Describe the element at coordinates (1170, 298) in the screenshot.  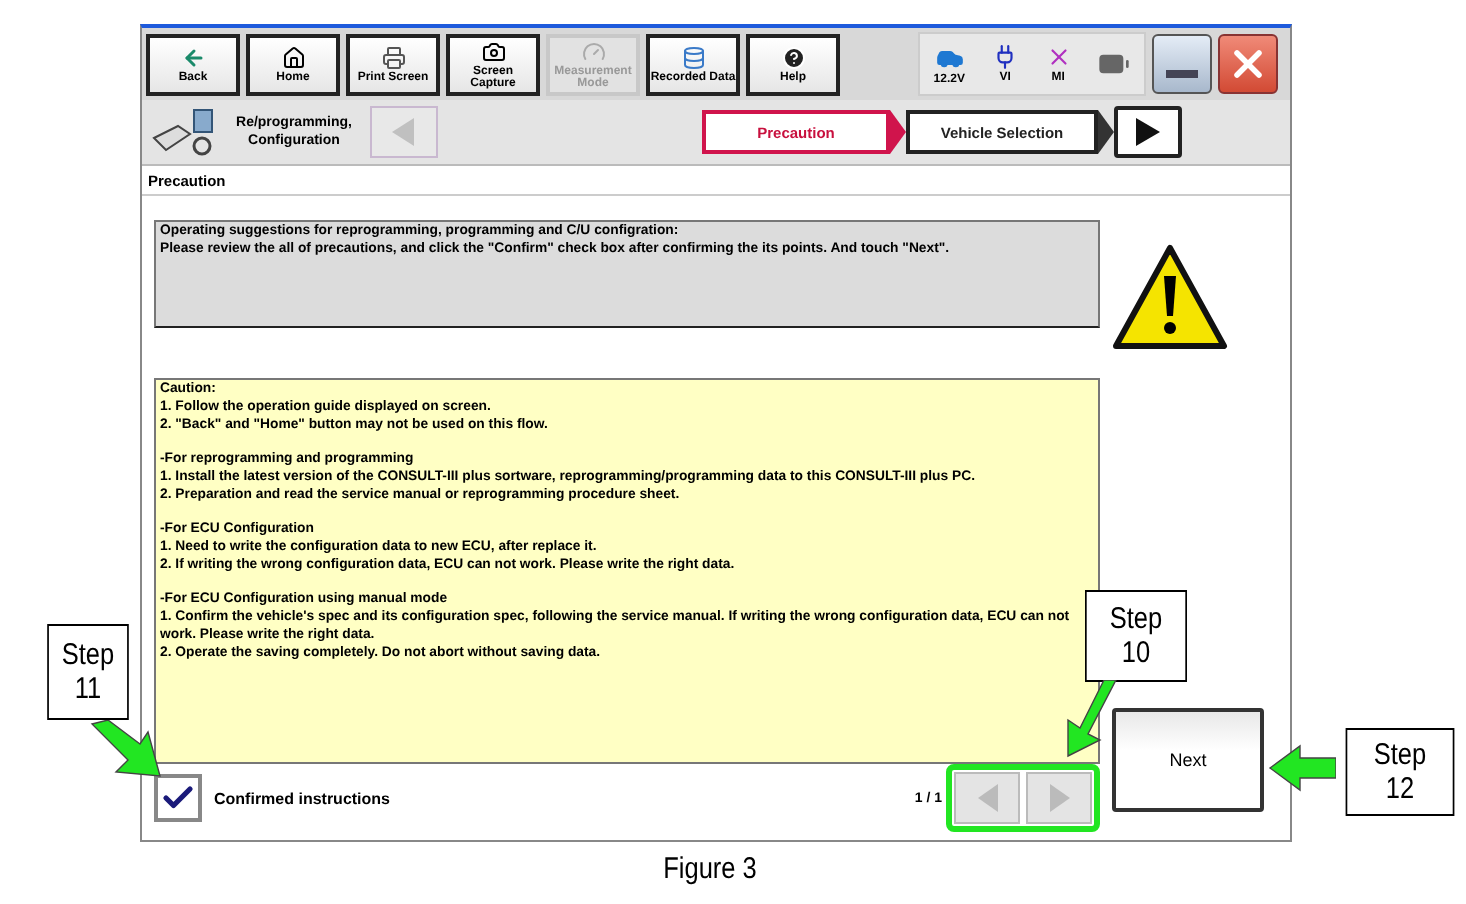
I see `warning-icon` at that location.